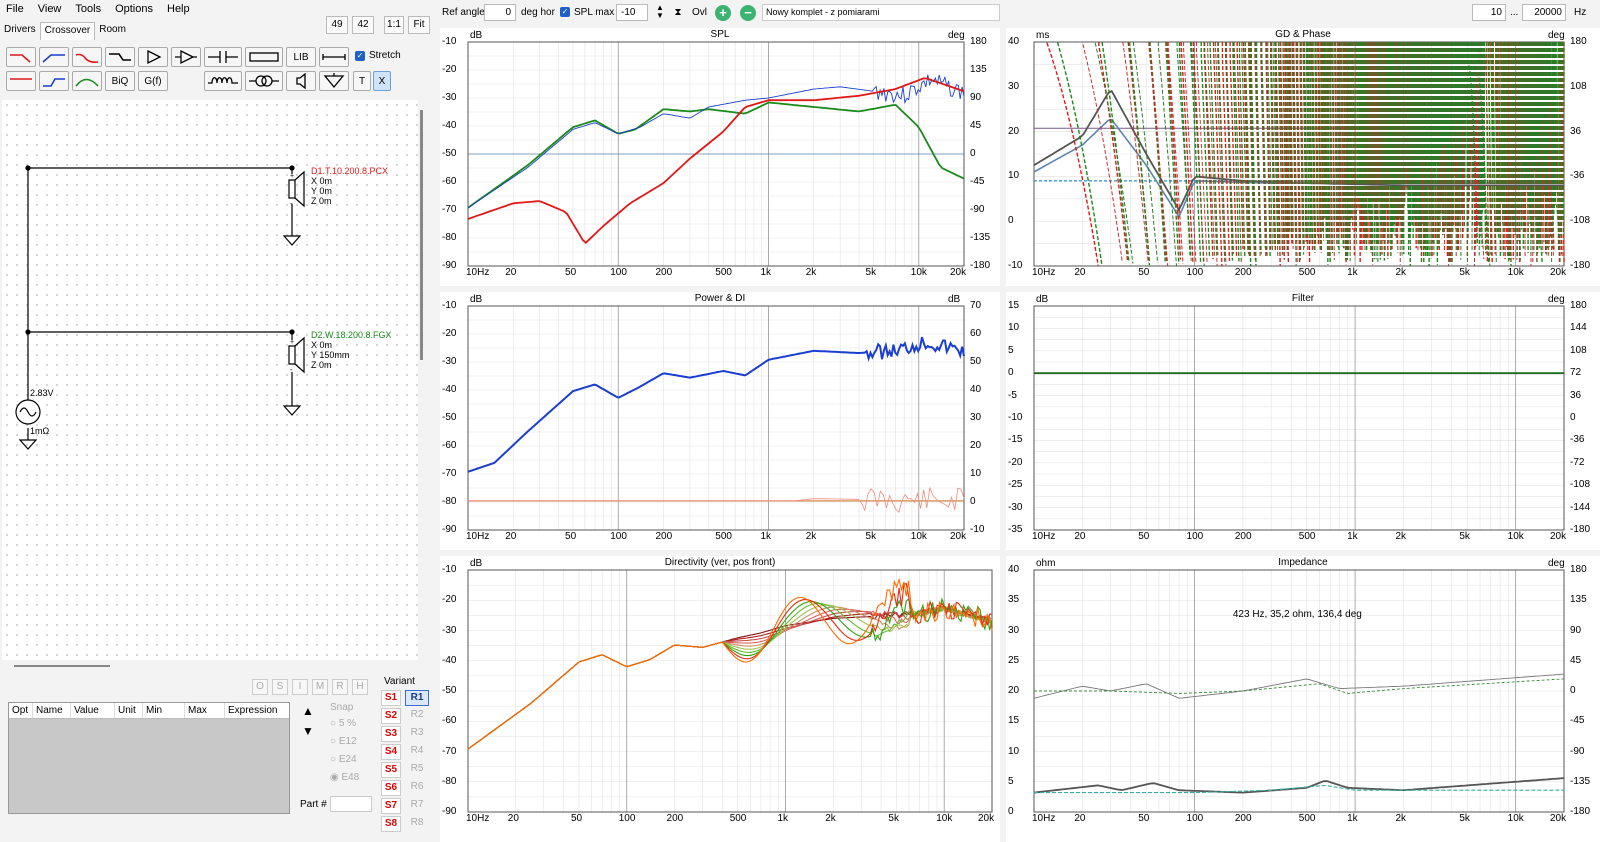 The width and height of the screenshot is (1600, 842). I want to click on variant-r4: R4, so click(417, 752).